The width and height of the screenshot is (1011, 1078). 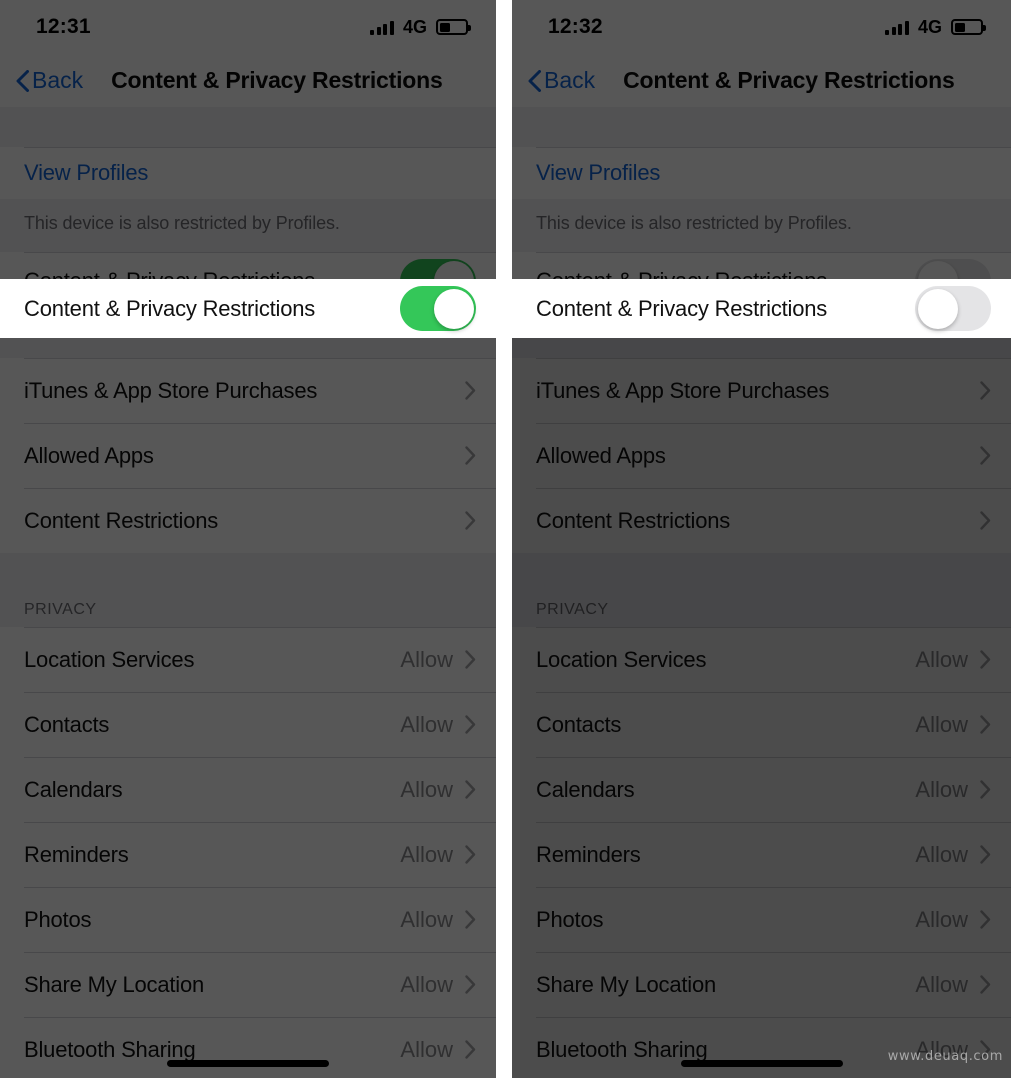 What do you see at coordinates (121, 520) in the screenshot?
I see `content-restrictions-label: Content Restrictions` at bounding box center [121, 520].